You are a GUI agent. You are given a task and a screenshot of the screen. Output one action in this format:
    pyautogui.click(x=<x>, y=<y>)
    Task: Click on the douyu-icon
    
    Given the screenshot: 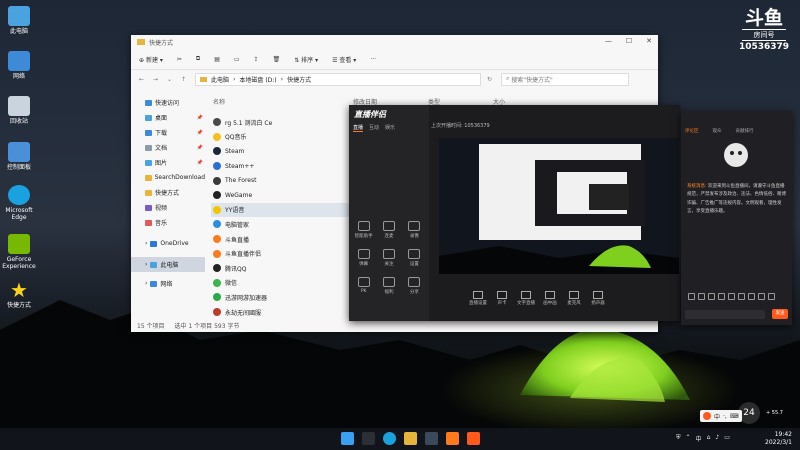 What is the action you would take?
    pyautogui.click(x=452, y=438)
    